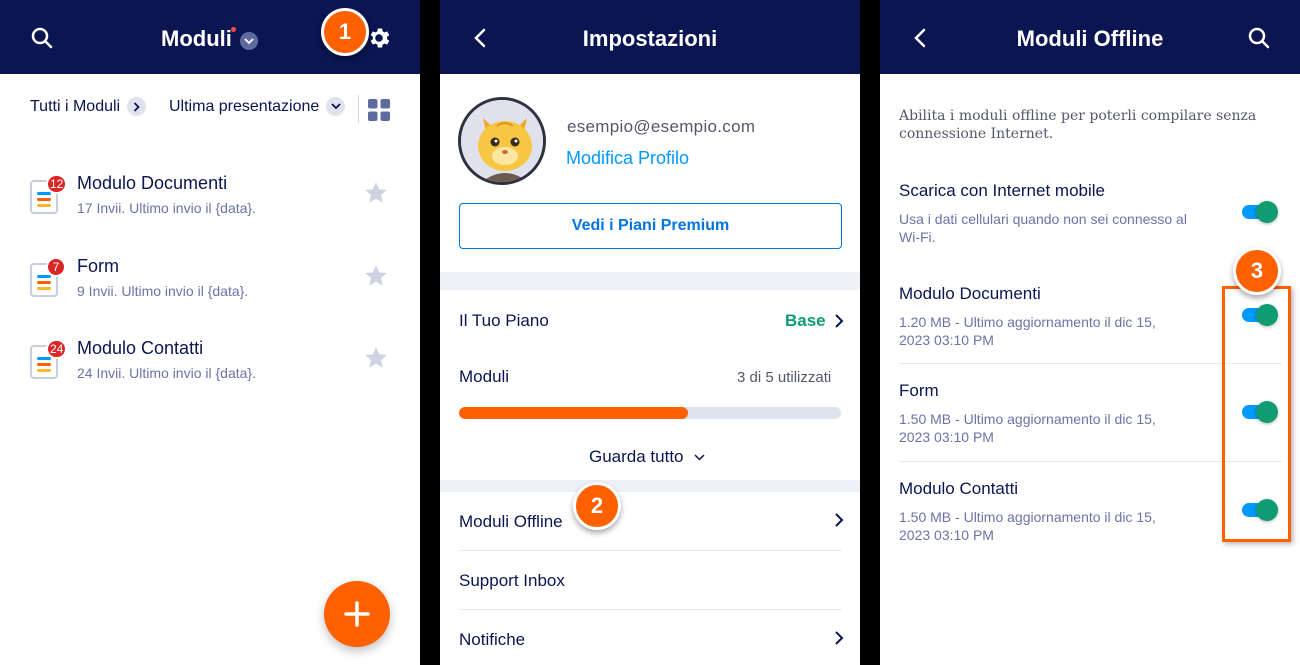 This screenshot has width=1300, height=665. What do you see at coordinates (196, 38) in the screenshot?
I see `page-title: Moduli` at bounding box center [196, 38].